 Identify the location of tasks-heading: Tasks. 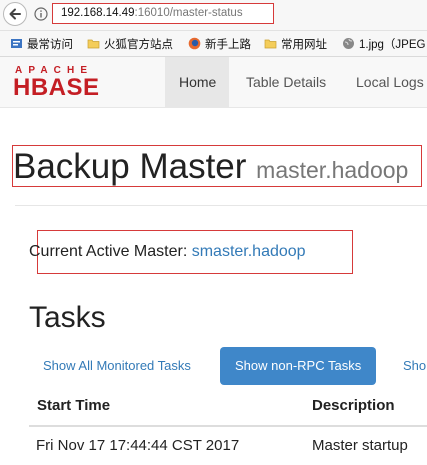
(67, 317).